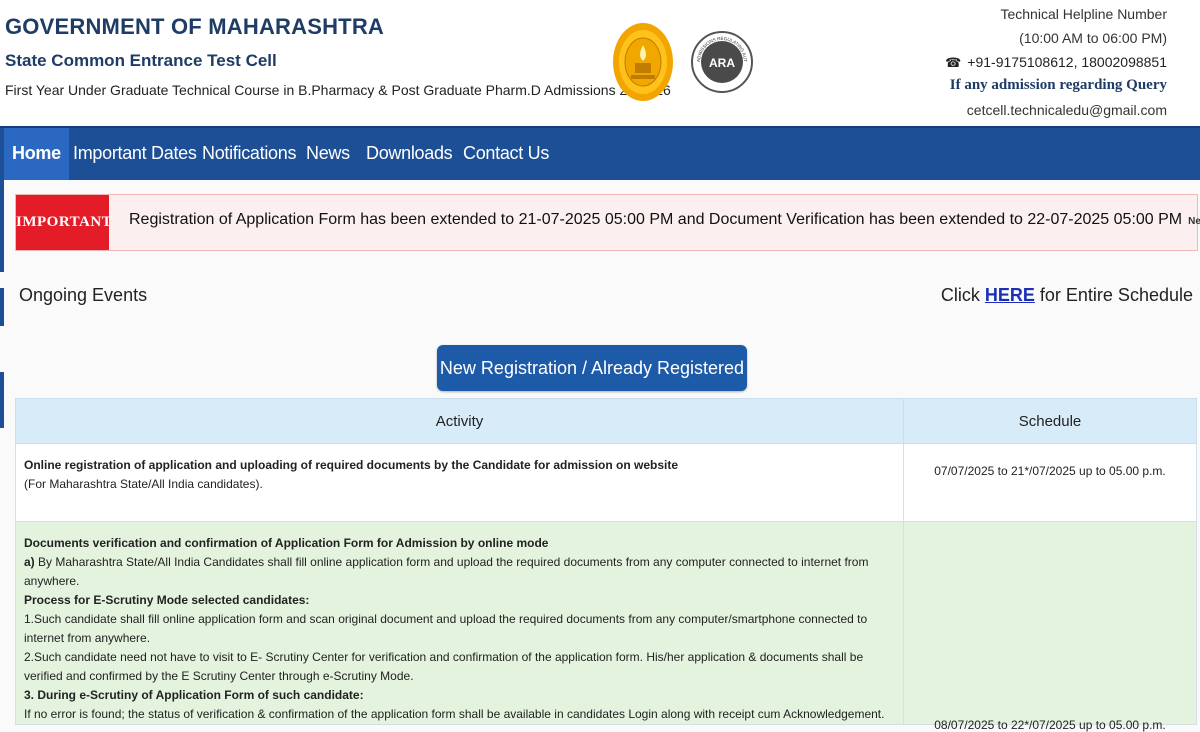 The width and height of the screenshot is (1200, 732). I want to click on schedule-header: Schedule, so click(1050, 421).